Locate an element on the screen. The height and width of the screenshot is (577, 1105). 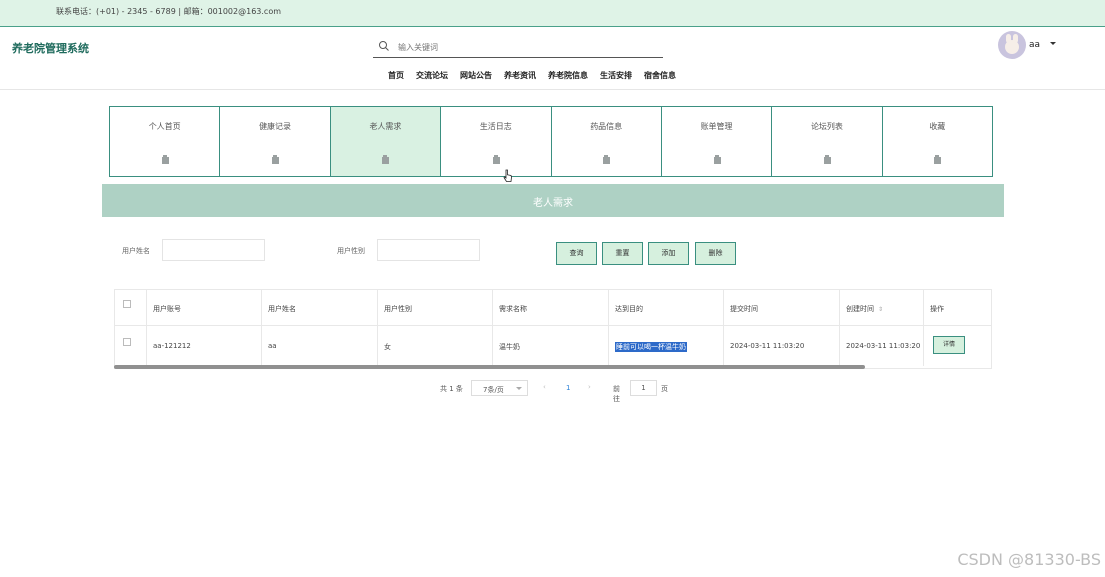
cell-text: 温牛奶 is located at coordinates (509, 347).